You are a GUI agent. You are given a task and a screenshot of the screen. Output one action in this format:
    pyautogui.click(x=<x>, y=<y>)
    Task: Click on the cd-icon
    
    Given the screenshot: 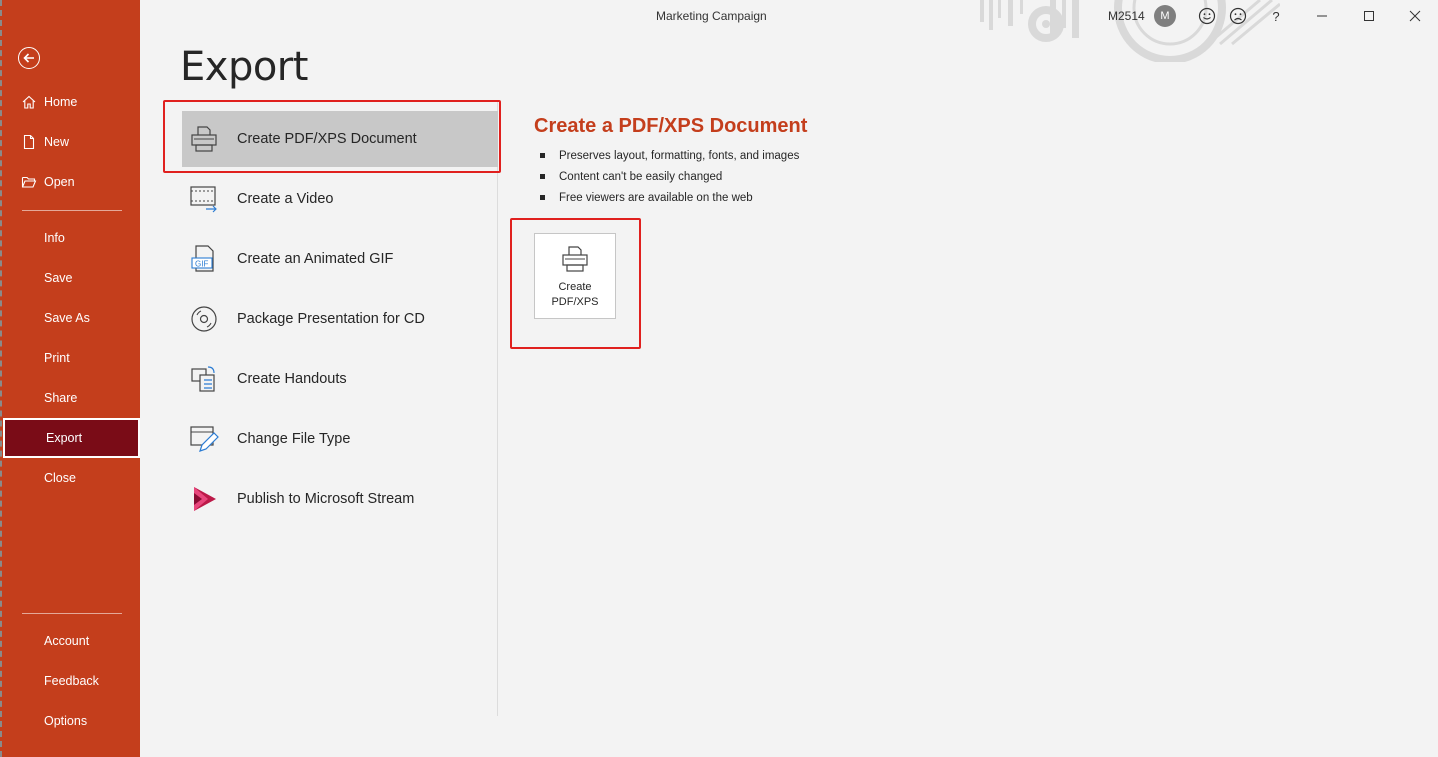 What is the action you would take?
    pyautogui.click(x=204, y=319)
    